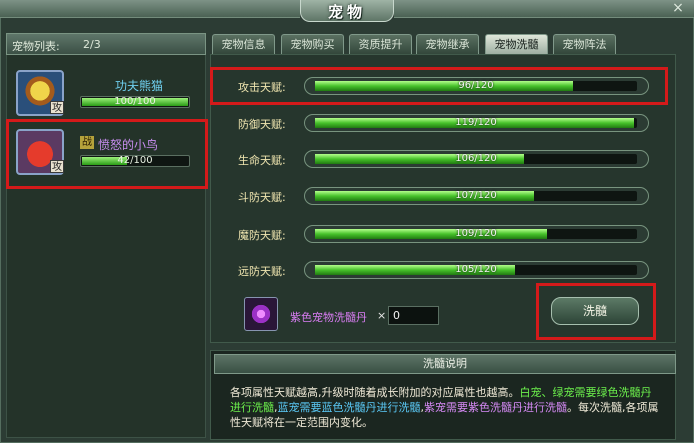  Describe the element at coordinates (57, 107) in the screenshot. I see `pet-role-badge: 攻` at that location.